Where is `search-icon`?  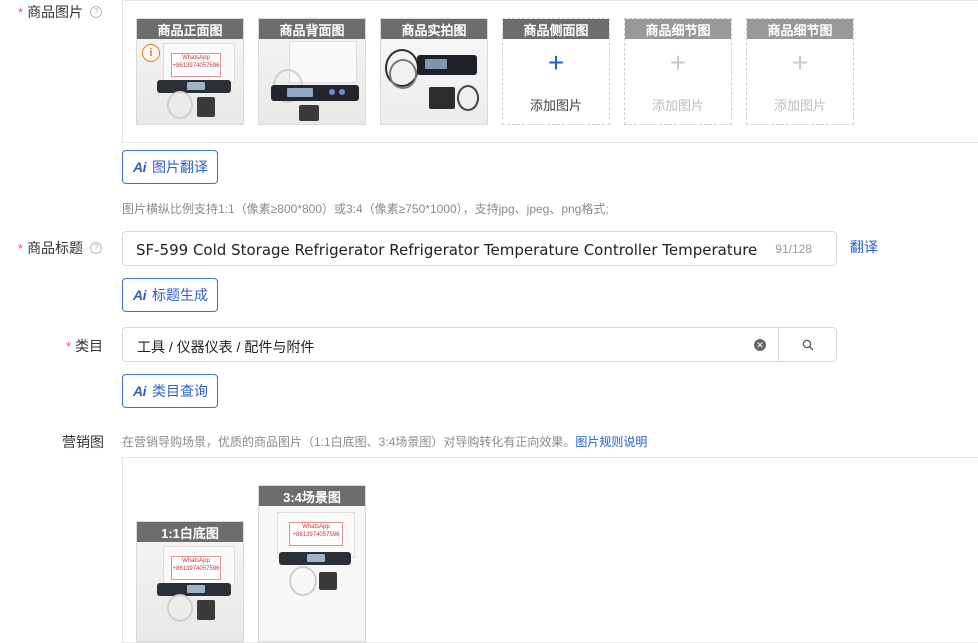 search-icon is located at coordinates (807, 344).